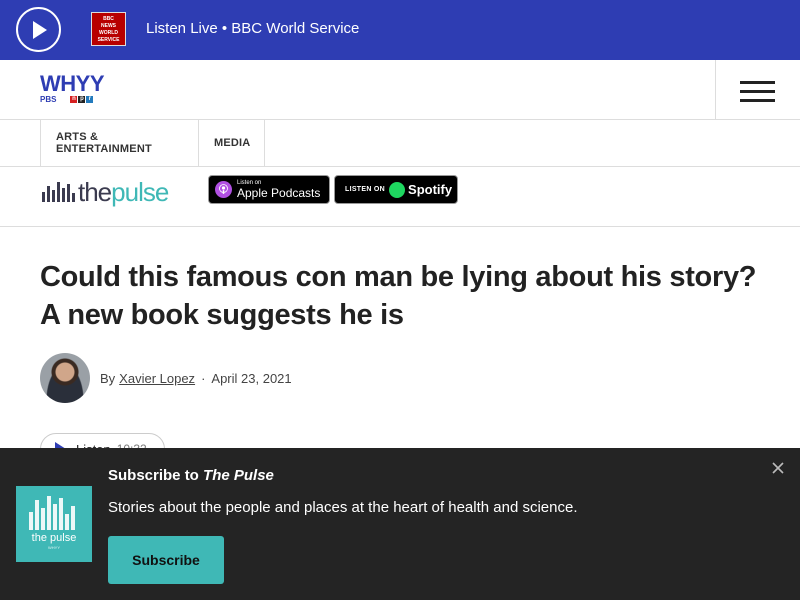  I want to click on nav-item-media: MEDIA, so click(231, 143).